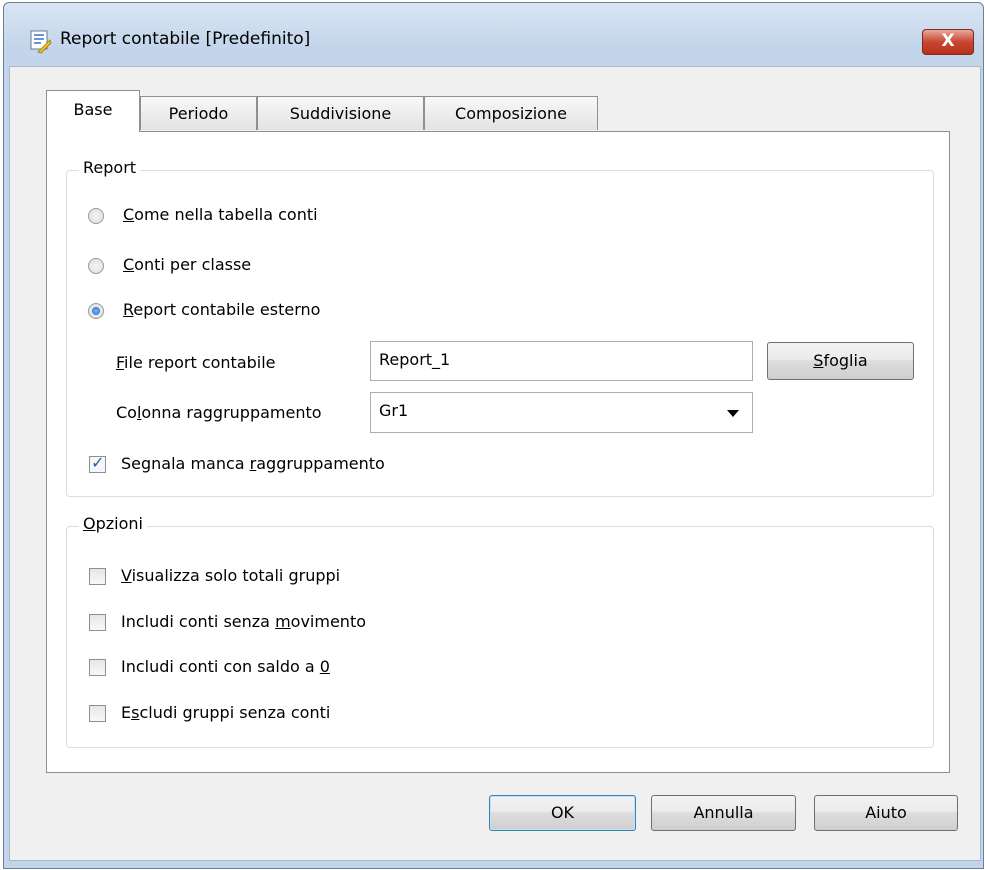 This screenshot has height=870, width=985. I want to click on file-report-input: Report_1, so click(561, 361).